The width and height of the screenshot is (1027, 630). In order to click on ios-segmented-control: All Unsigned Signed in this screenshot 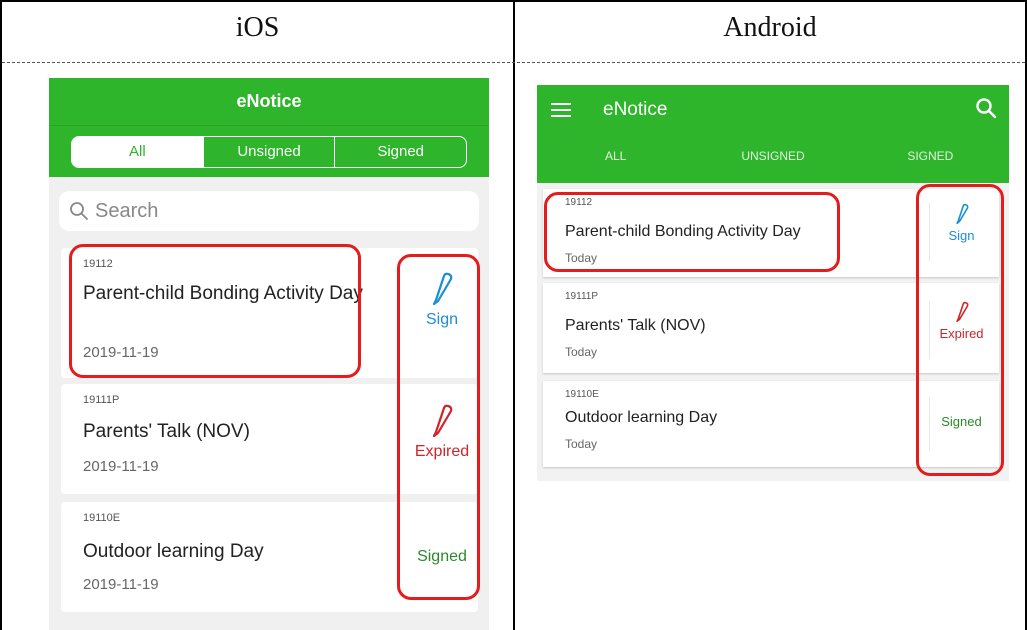, I will do `click(269, 152)`.